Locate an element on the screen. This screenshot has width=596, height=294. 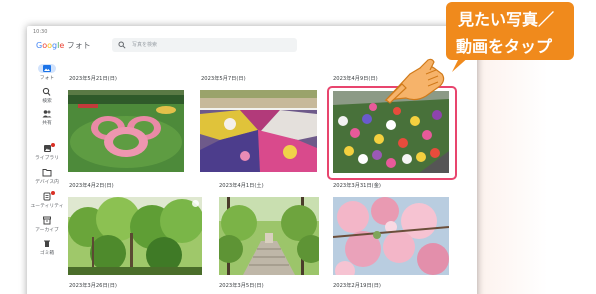
search-placeholder: 写真を検索 is located at coordinates (145, 45).